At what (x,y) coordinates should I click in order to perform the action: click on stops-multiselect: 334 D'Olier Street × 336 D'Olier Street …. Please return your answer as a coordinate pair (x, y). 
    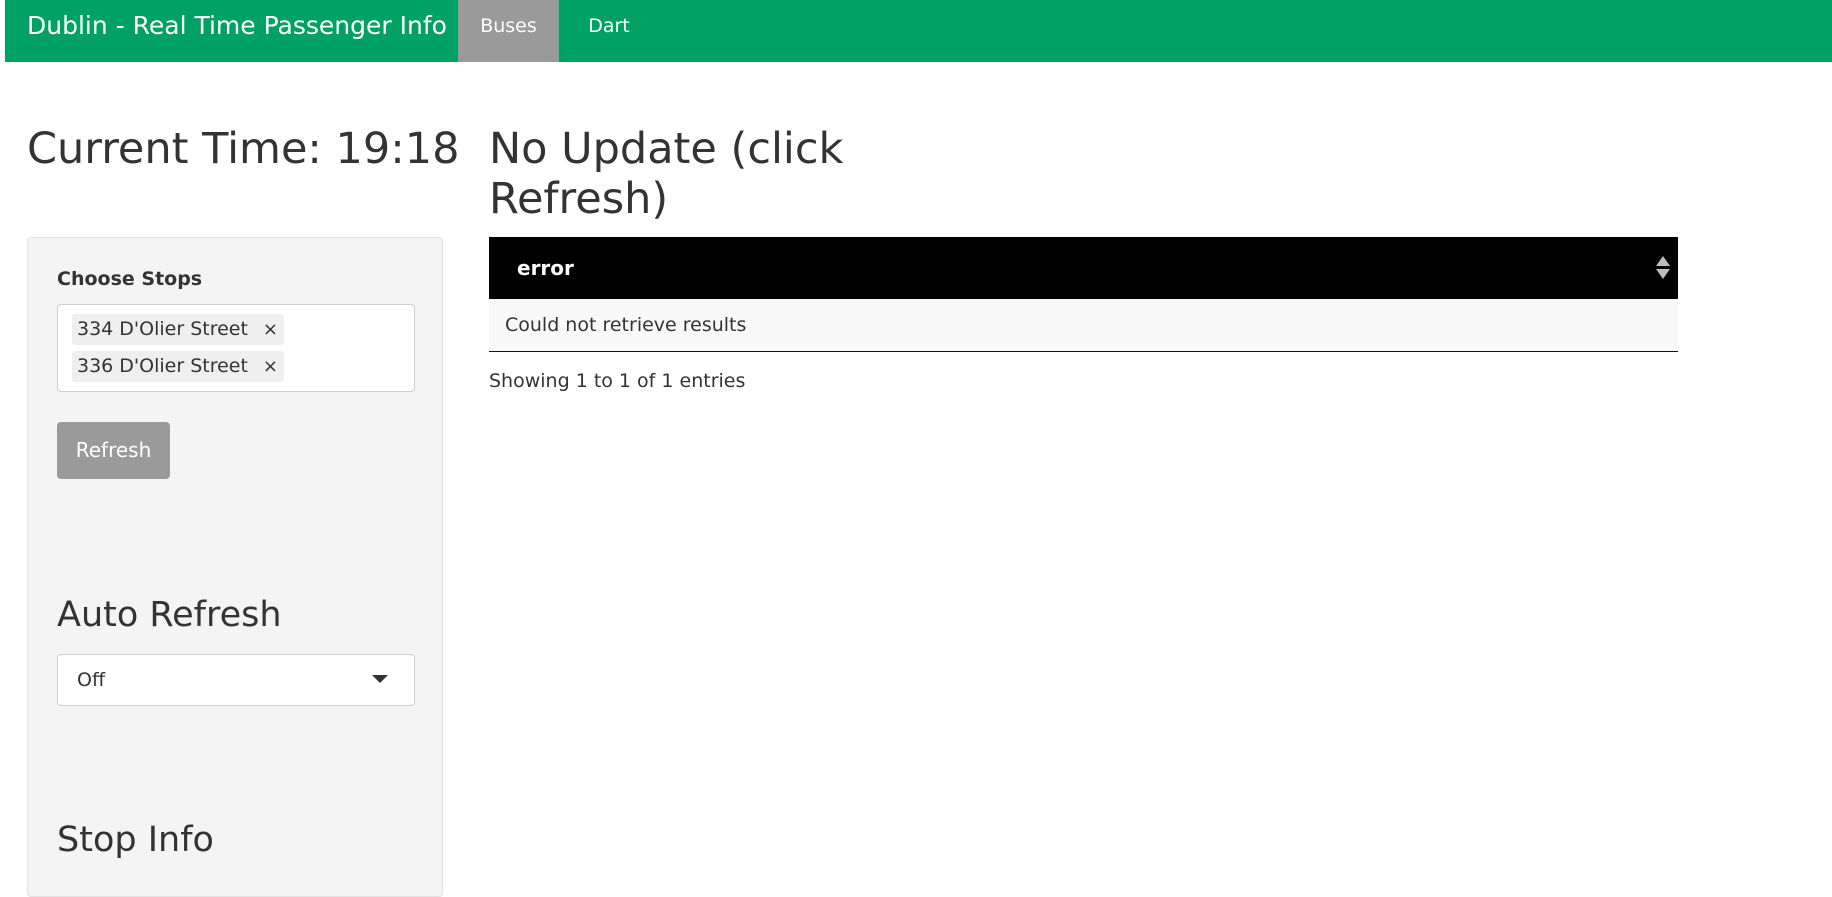
    Looking at the image, I should click on (236, 348).